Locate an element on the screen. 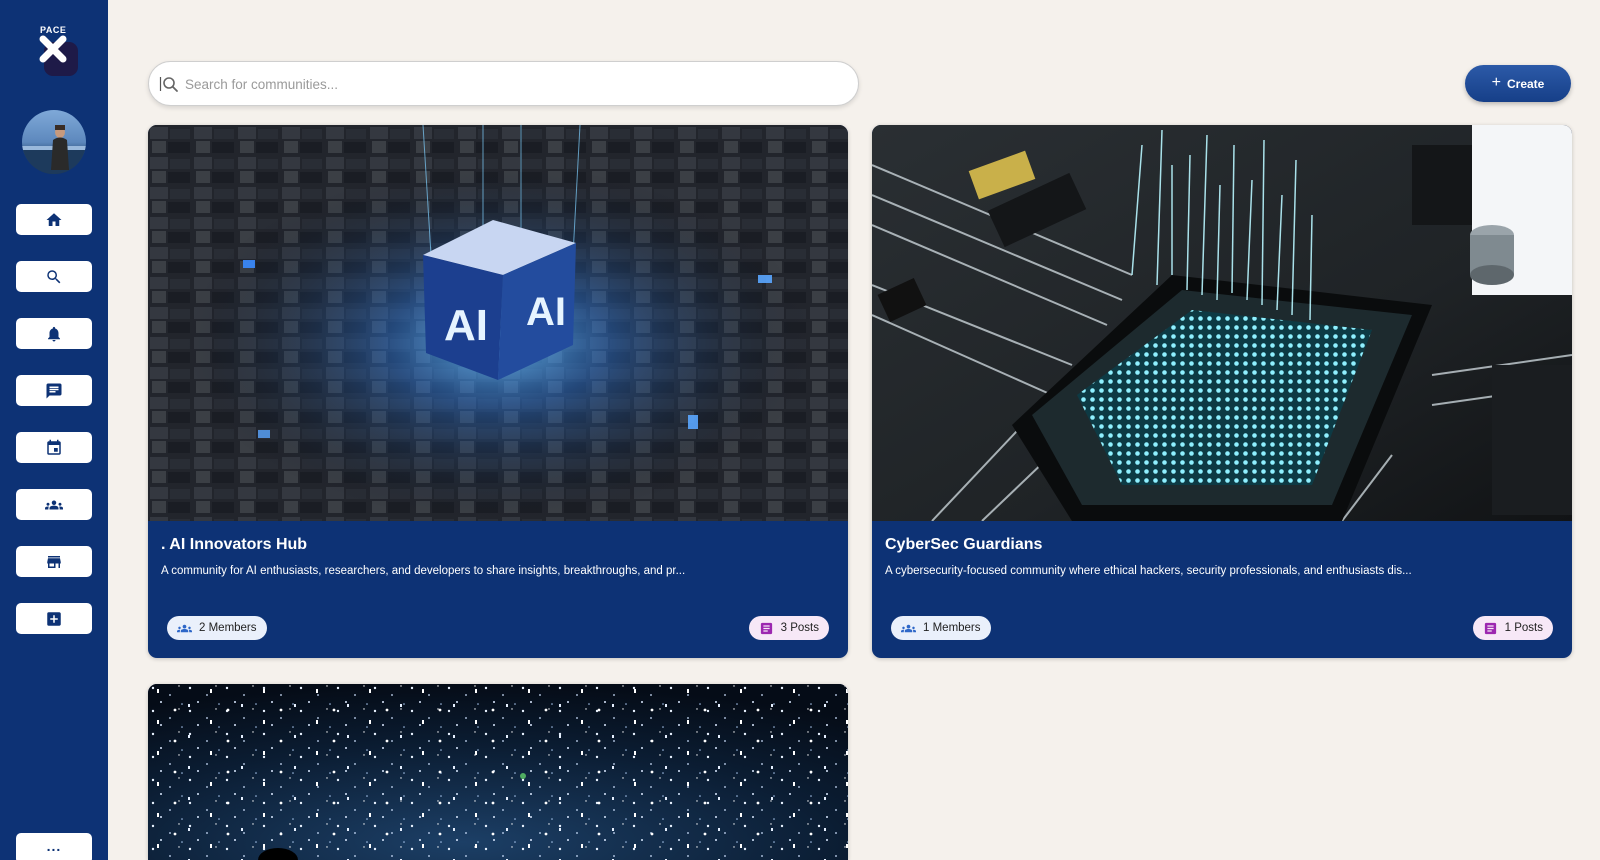 This screenshot has width=1600, height=860. nav-communities-button is located at coordinates (54, 504).